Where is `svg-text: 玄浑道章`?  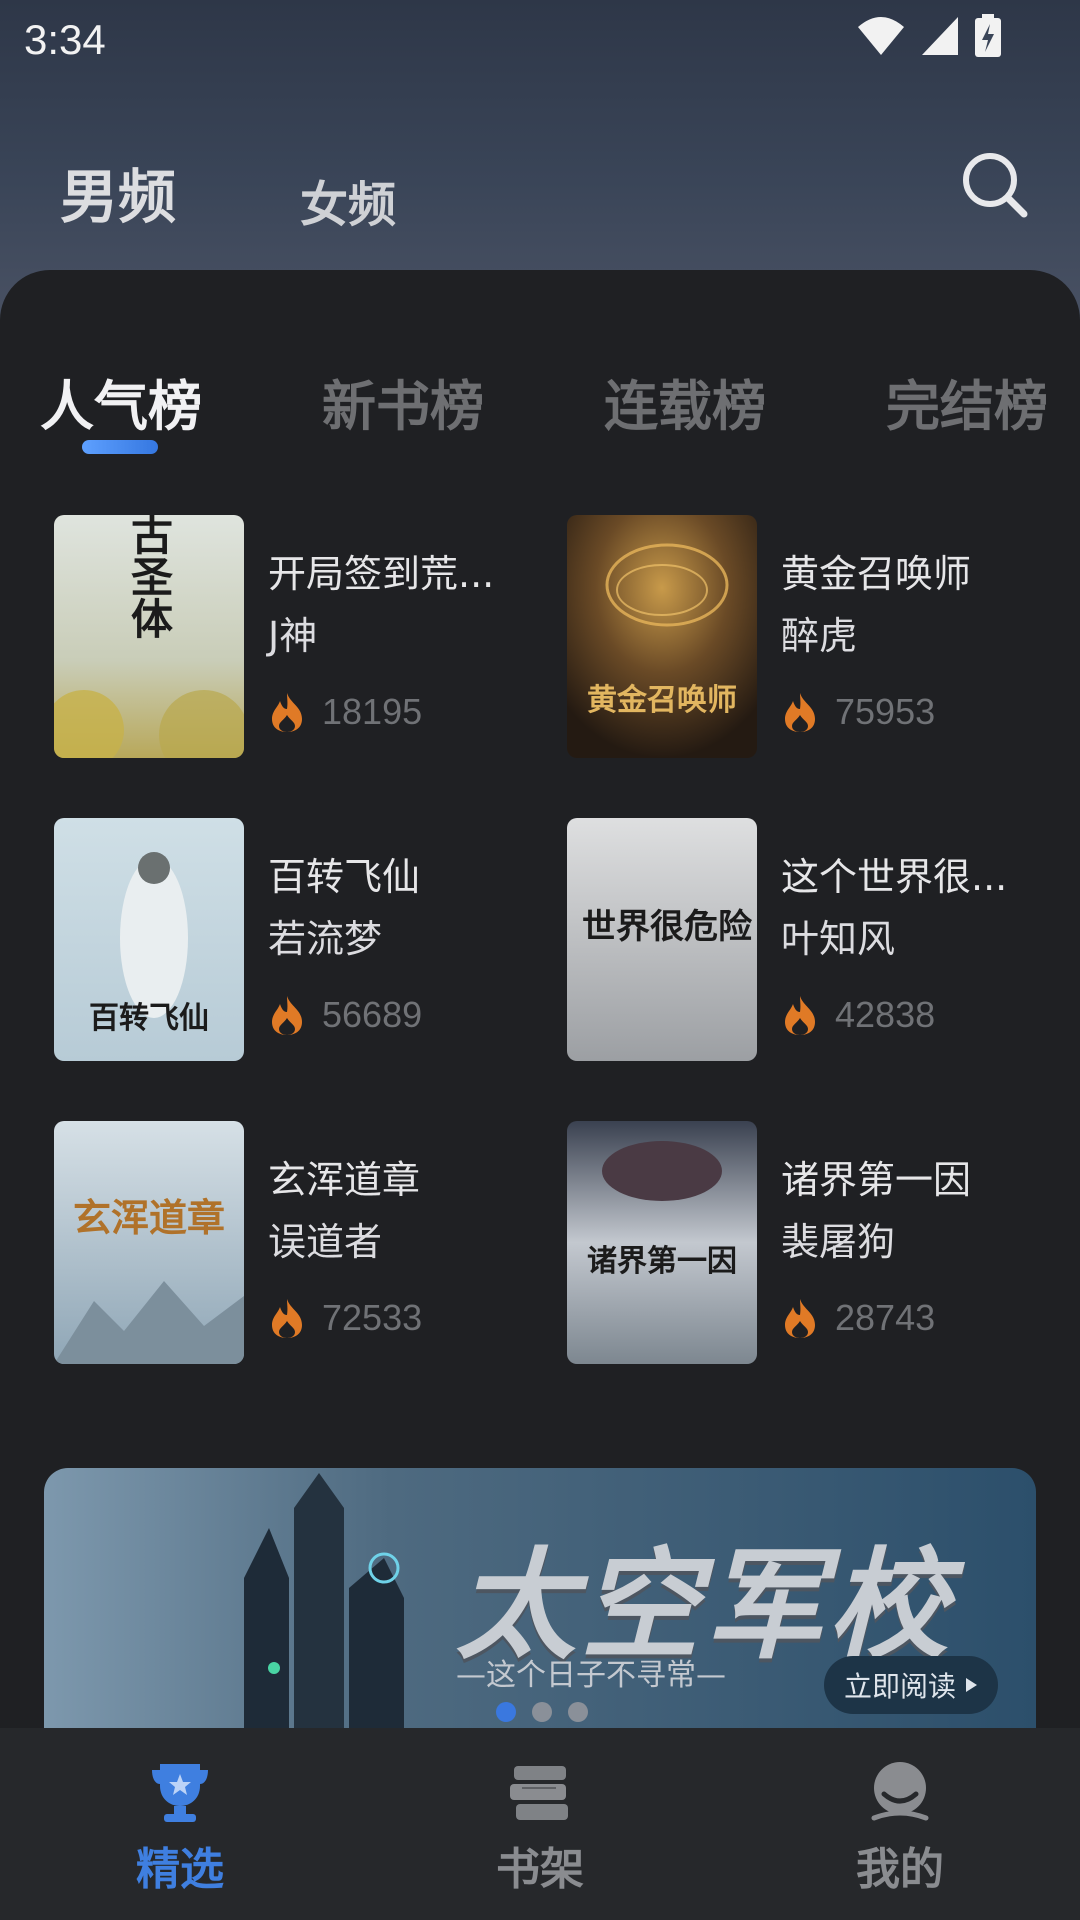 svg-text: 玄浑道章 is located at coordinates (149, 1217).